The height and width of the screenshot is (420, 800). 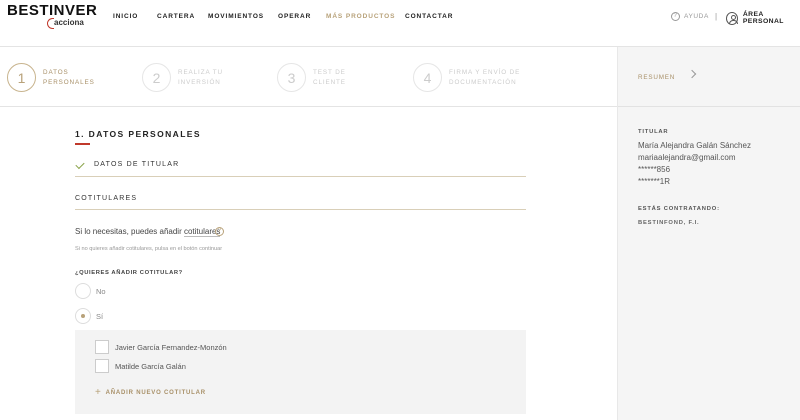 I want to click on step-label: REALIZA TU INVERSIÓN, so click(x=200, y=77).